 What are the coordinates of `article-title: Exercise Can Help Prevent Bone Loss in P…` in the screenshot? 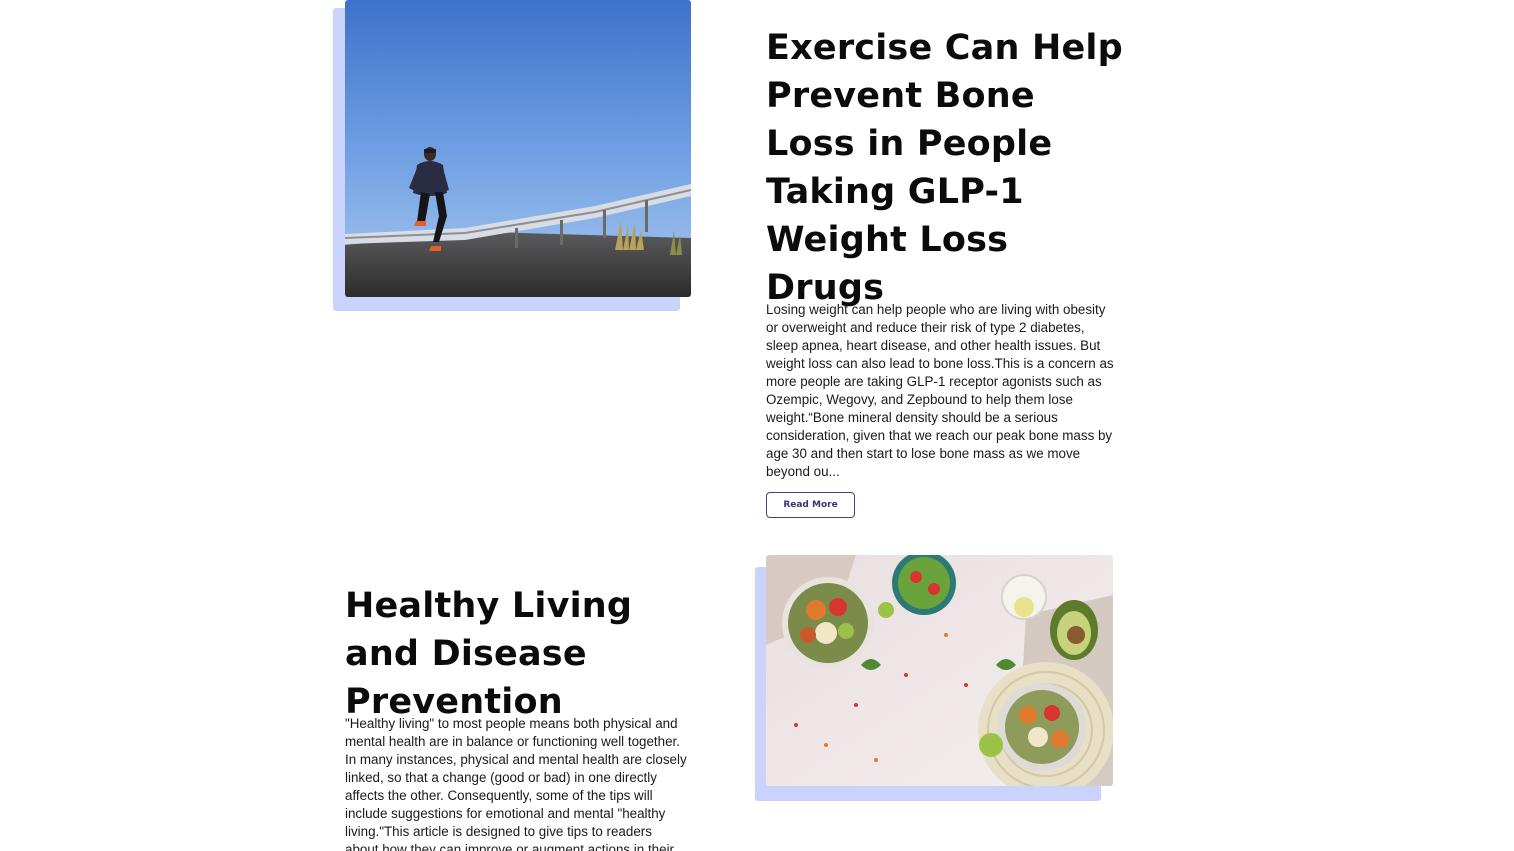 It's located at (946, 168).